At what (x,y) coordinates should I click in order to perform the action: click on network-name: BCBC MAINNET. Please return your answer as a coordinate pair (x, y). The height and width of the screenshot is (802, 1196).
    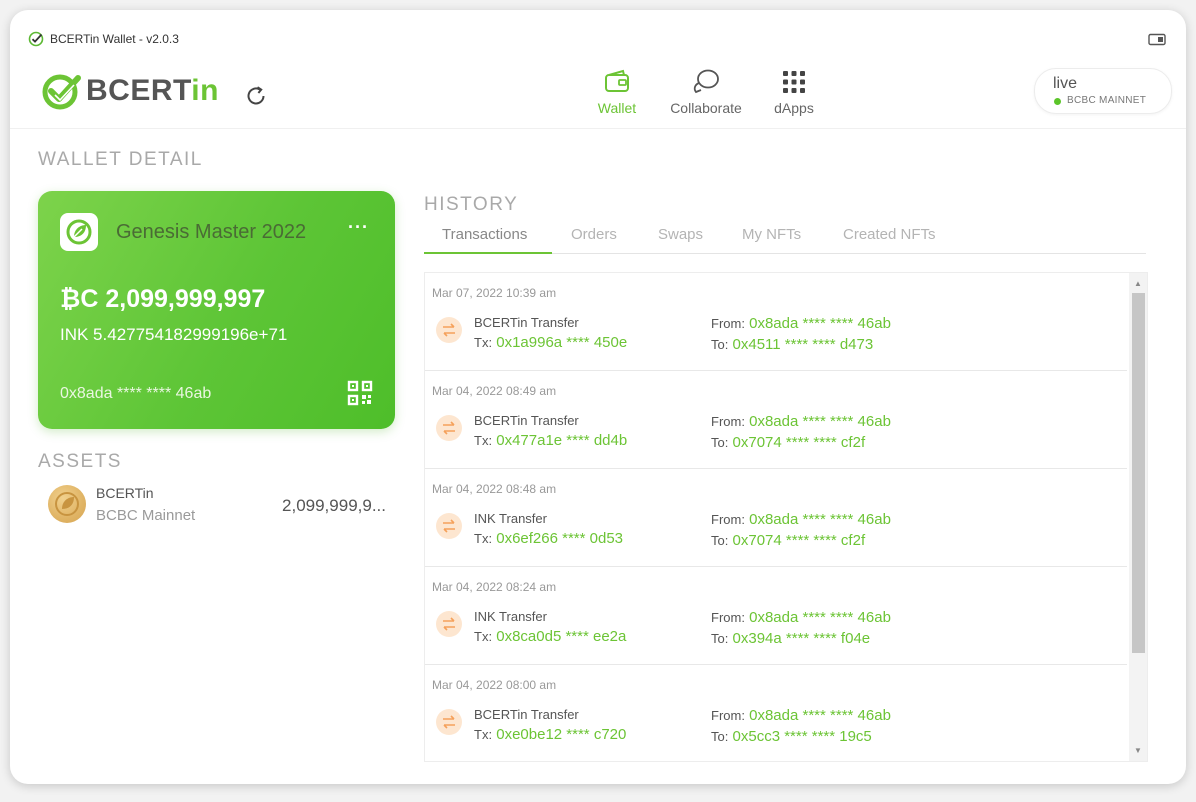
    Looking at the image, I should click on (1107, 100).